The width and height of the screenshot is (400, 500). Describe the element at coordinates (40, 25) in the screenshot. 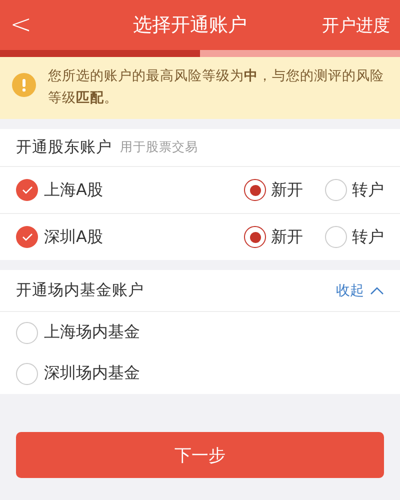

I see `back-button: <` at that location.